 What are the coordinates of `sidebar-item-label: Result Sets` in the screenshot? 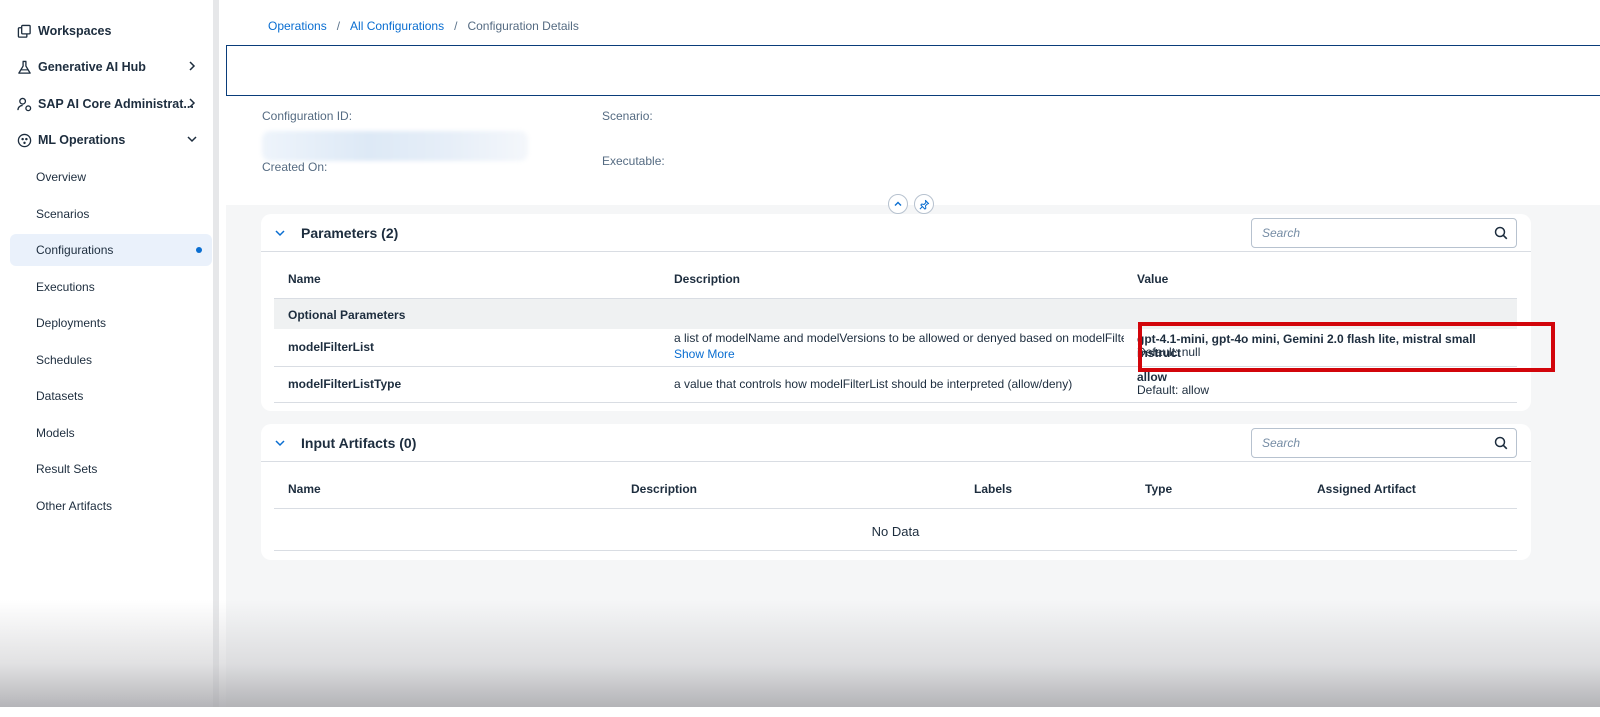 It's located at (67, 469).